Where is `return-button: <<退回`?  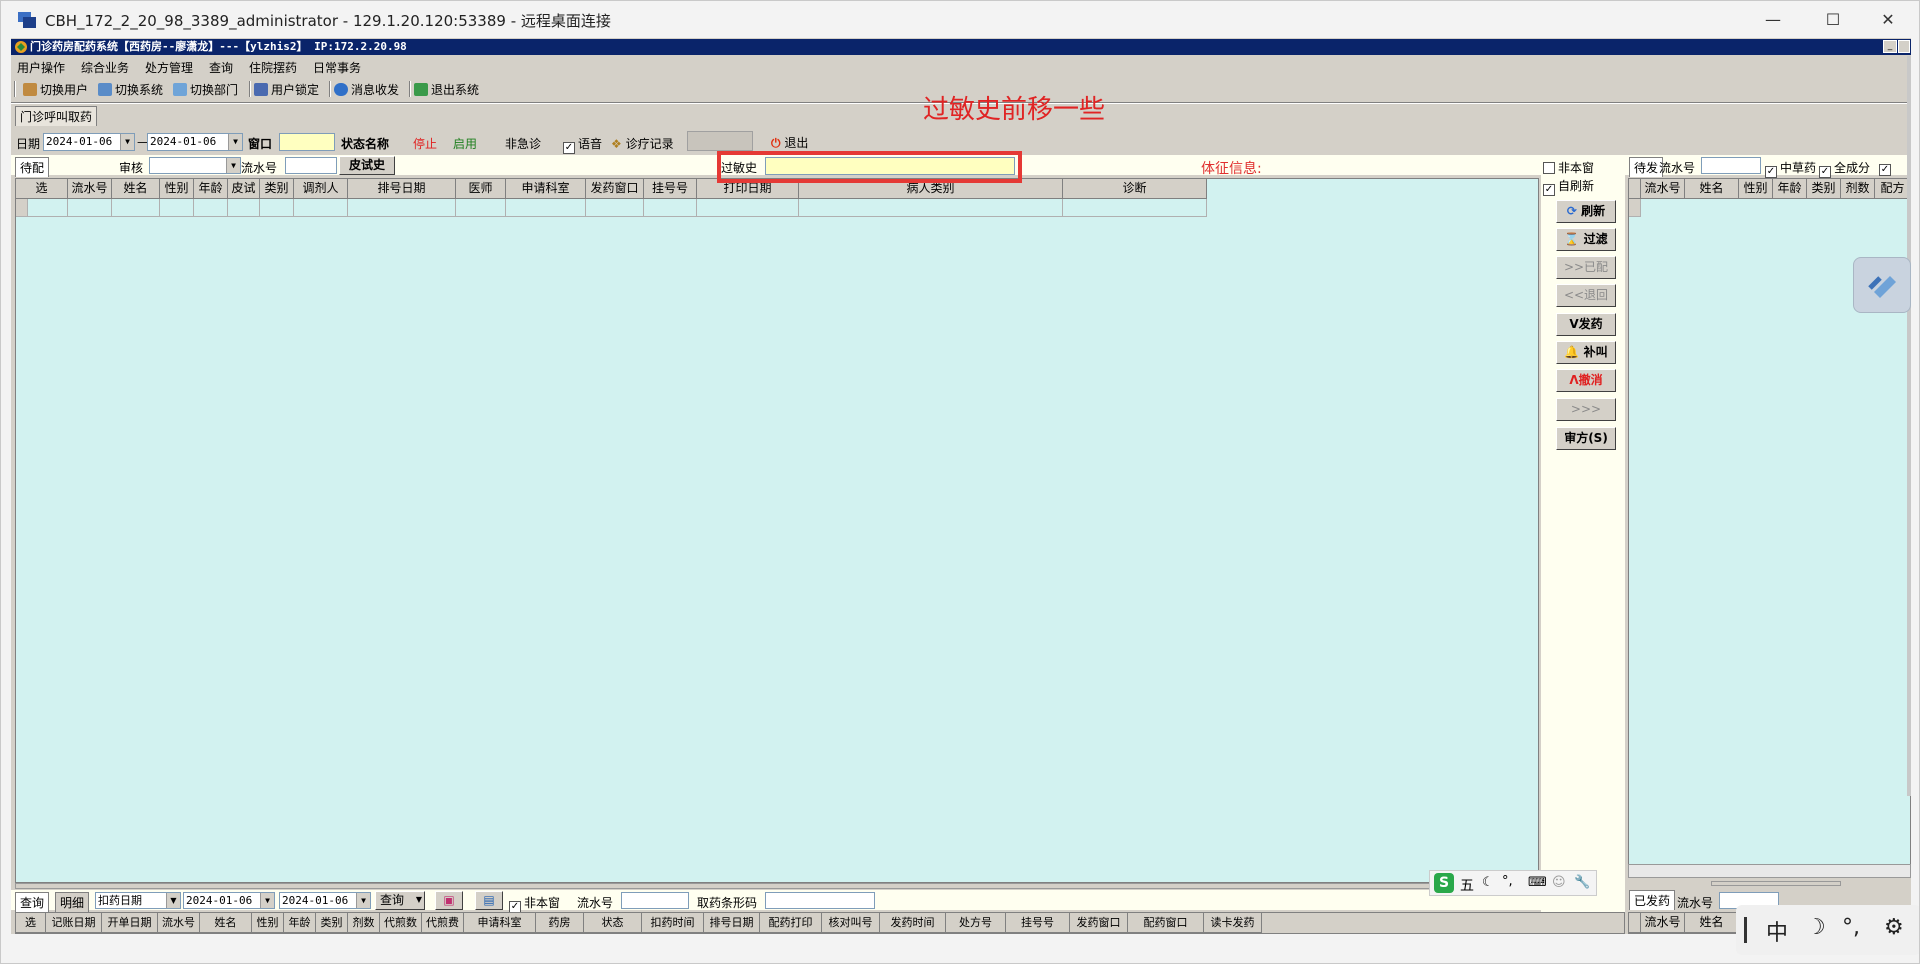 return-button: <<退回 is located at coordinates (1586, 295).